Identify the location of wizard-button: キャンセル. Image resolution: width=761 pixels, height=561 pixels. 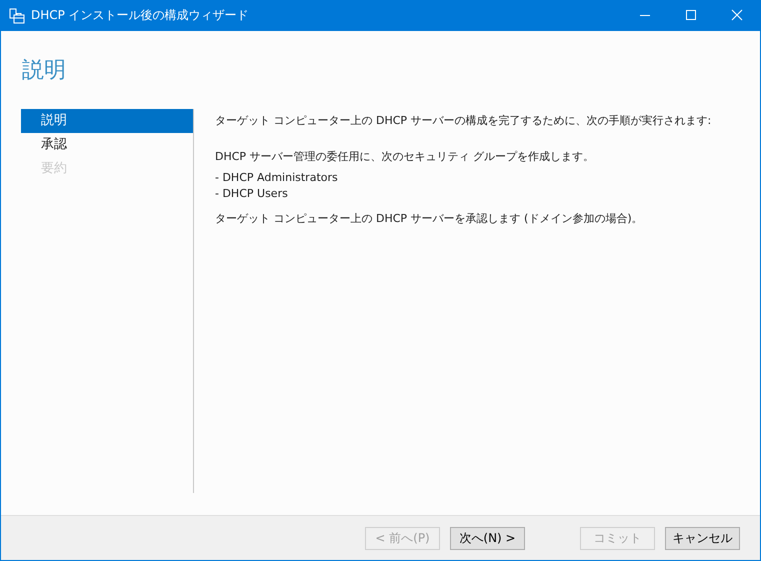
(702, 538).